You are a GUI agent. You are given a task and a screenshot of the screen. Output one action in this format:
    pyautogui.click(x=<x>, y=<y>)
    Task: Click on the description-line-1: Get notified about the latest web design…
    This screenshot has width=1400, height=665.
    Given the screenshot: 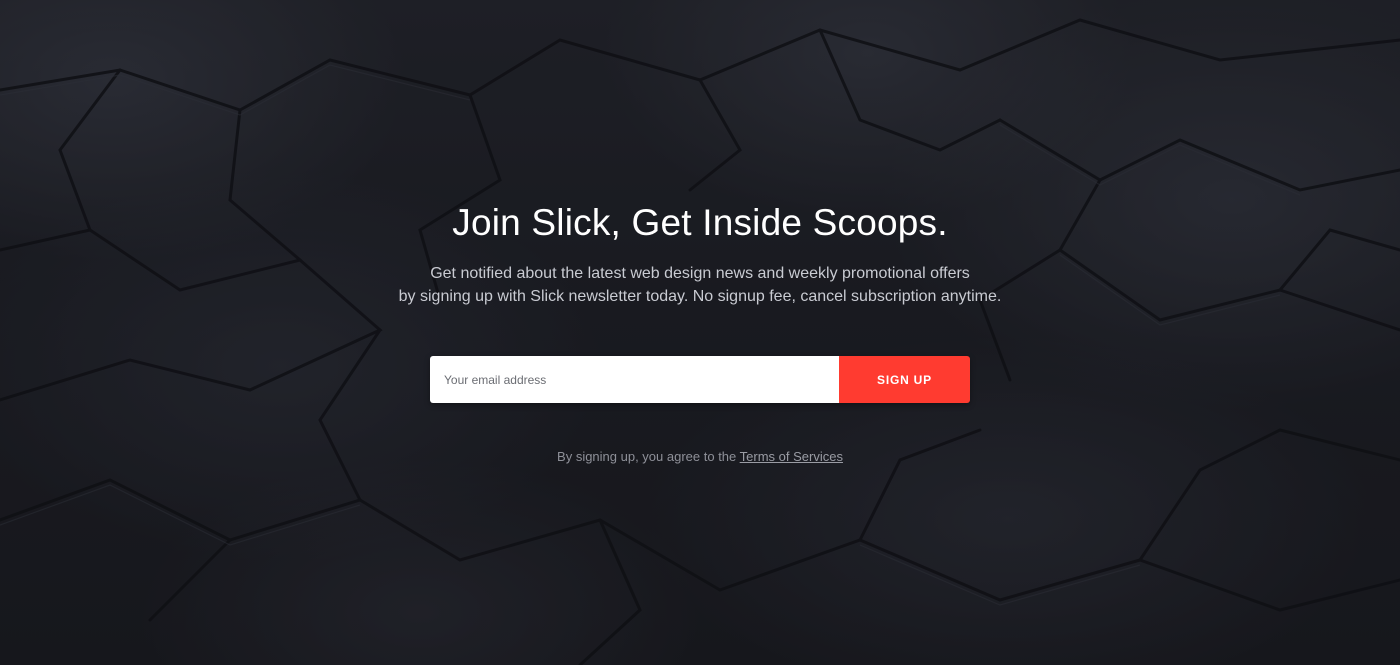 What is the action you would take?
    pyautogui.click(x=700, y=273)
    